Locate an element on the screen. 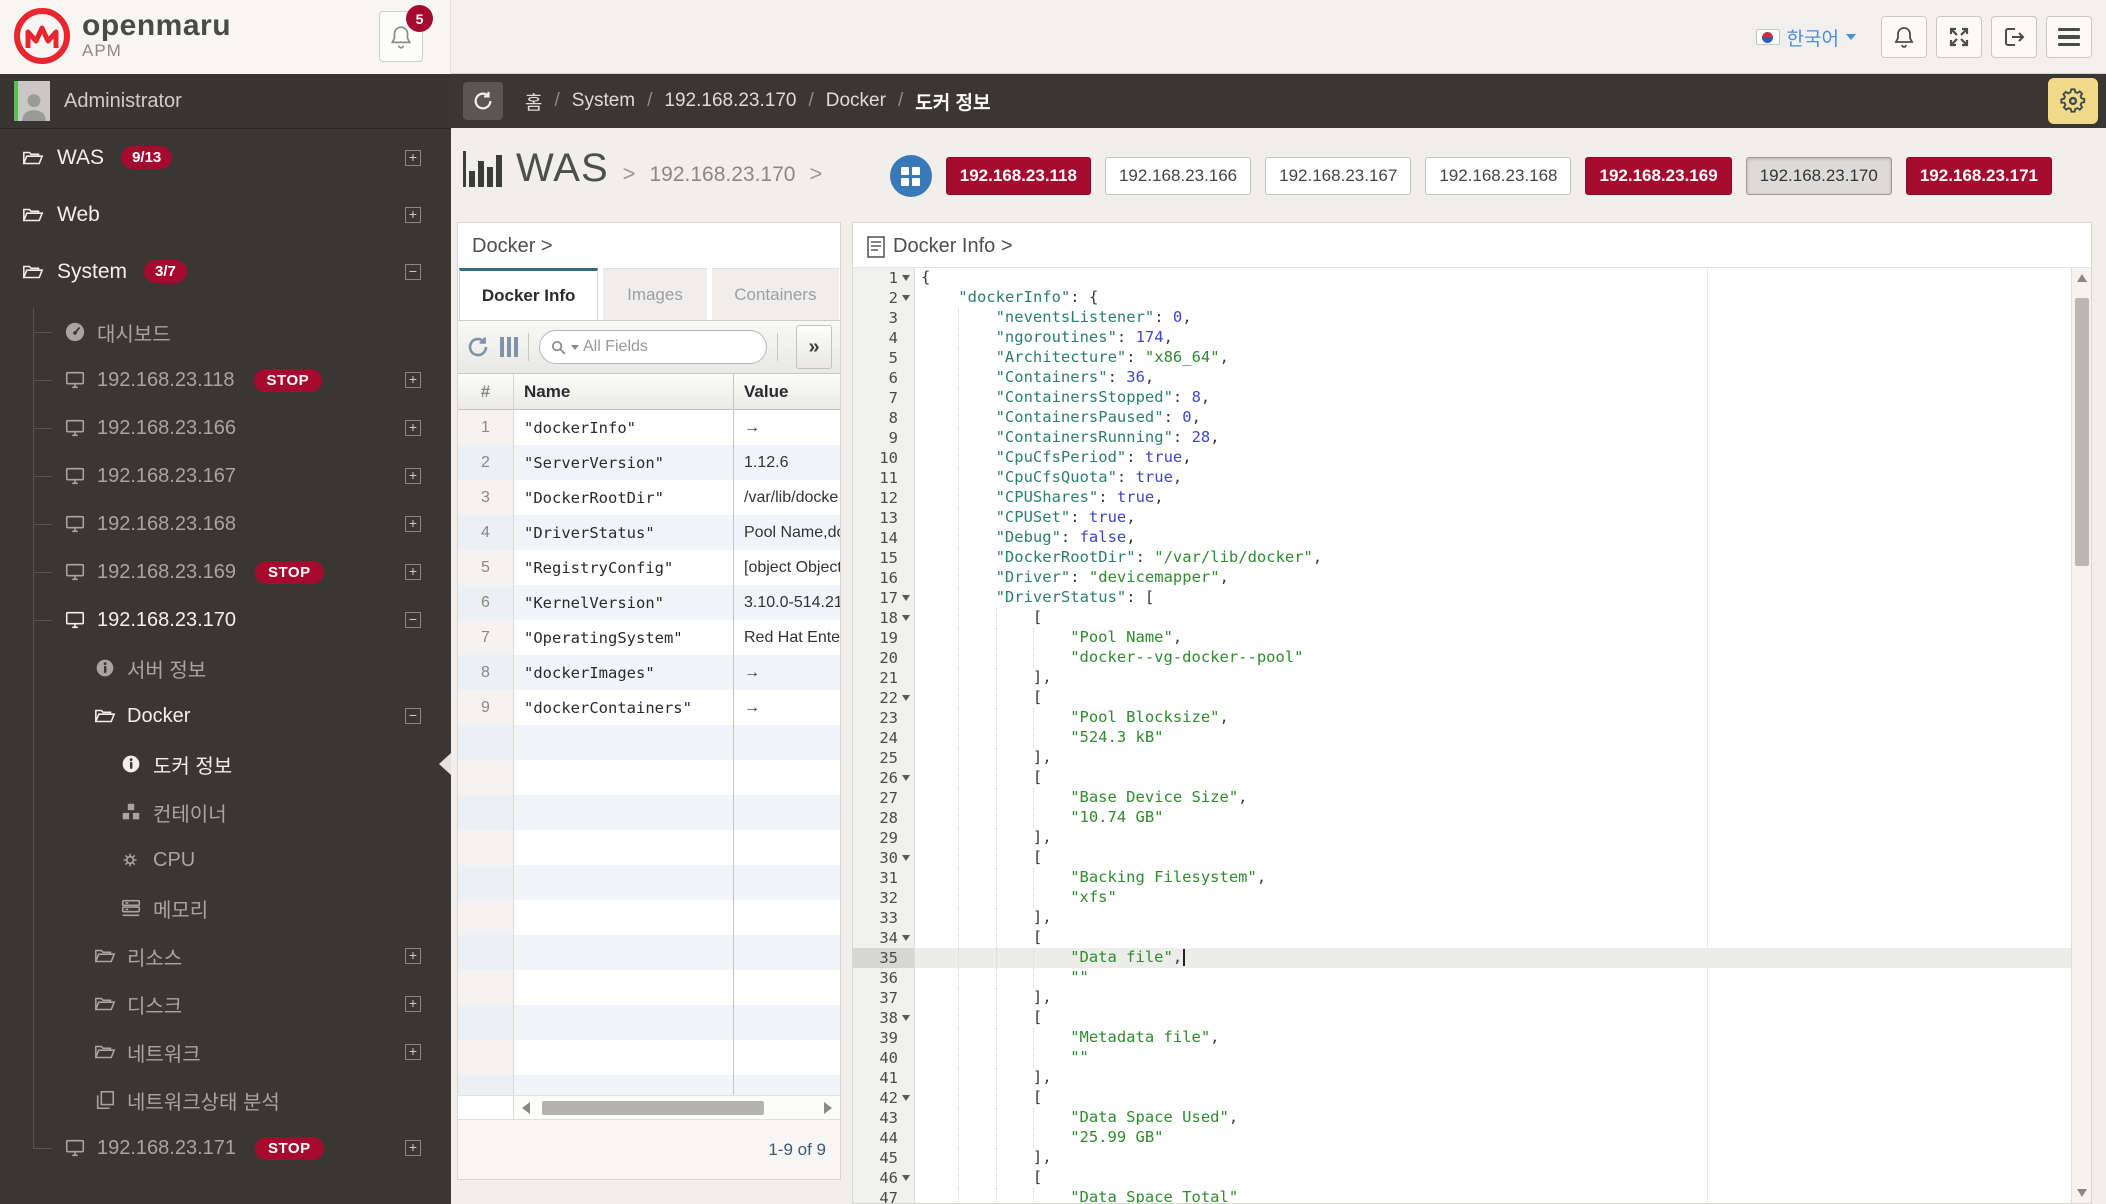 The height and width of the screenshot is (1204, 2106). code-line: "ContainersStopped": 8, is located at coordinates (1493, 398).